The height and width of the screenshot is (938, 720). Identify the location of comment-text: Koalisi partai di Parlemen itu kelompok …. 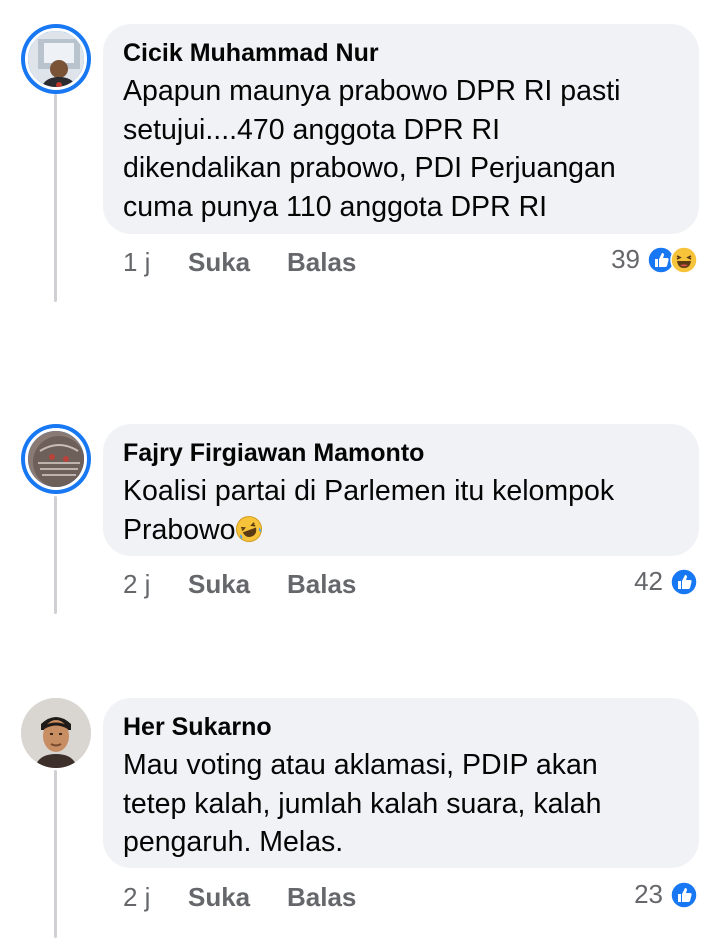
(401, 510).